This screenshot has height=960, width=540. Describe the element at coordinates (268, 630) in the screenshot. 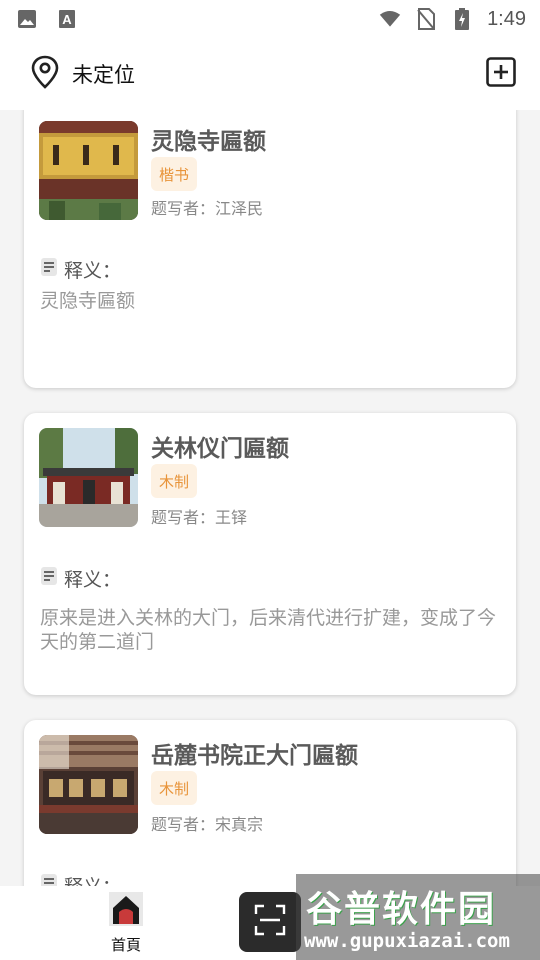

I see `meaning-text: 原来是进入关林的大门，后来清代进行扩建，变成了今天的第二道门` at that location.